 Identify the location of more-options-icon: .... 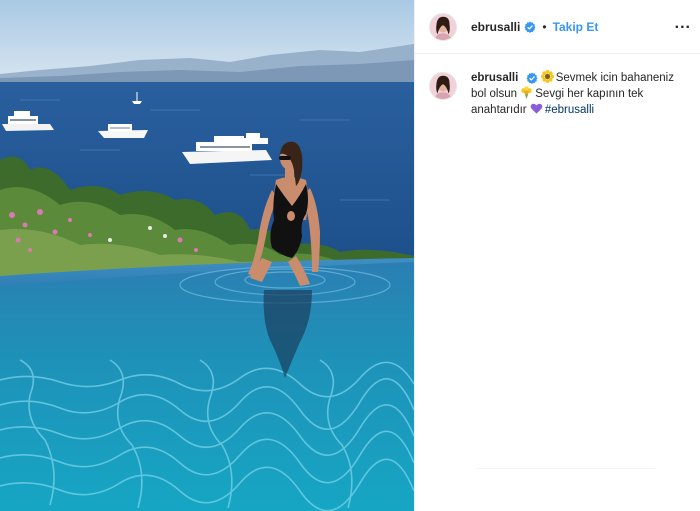
(683, 24).